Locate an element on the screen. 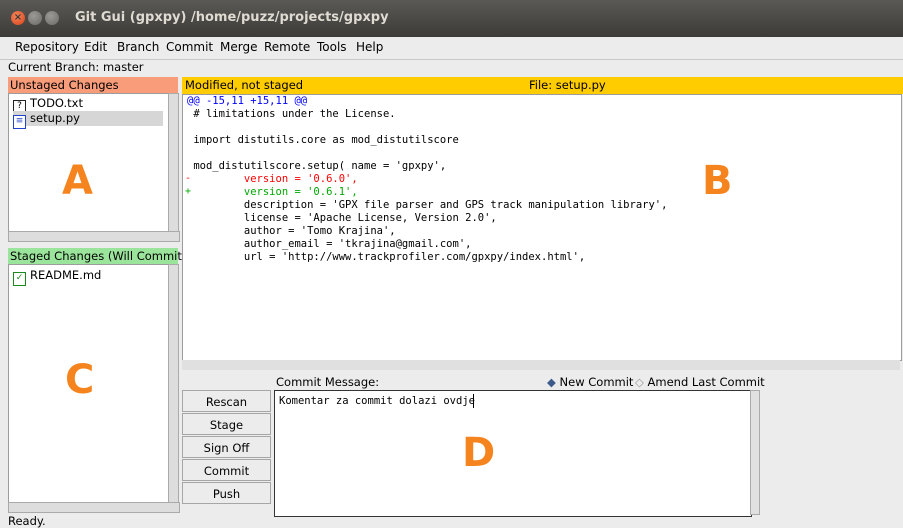  commit-message-scrollbar is located at coordinates (755, 452).